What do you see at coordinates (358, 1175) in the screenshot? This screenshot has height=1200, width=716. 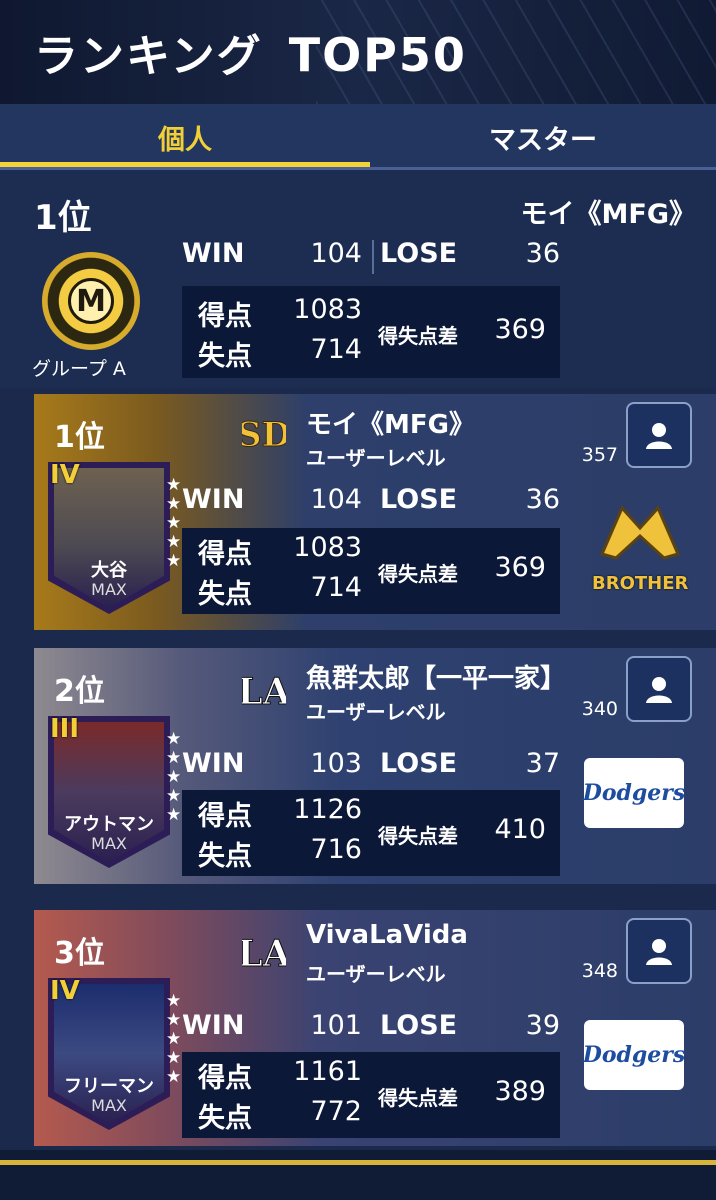 I see `footer-bar` at bounding box center [358, 1175].